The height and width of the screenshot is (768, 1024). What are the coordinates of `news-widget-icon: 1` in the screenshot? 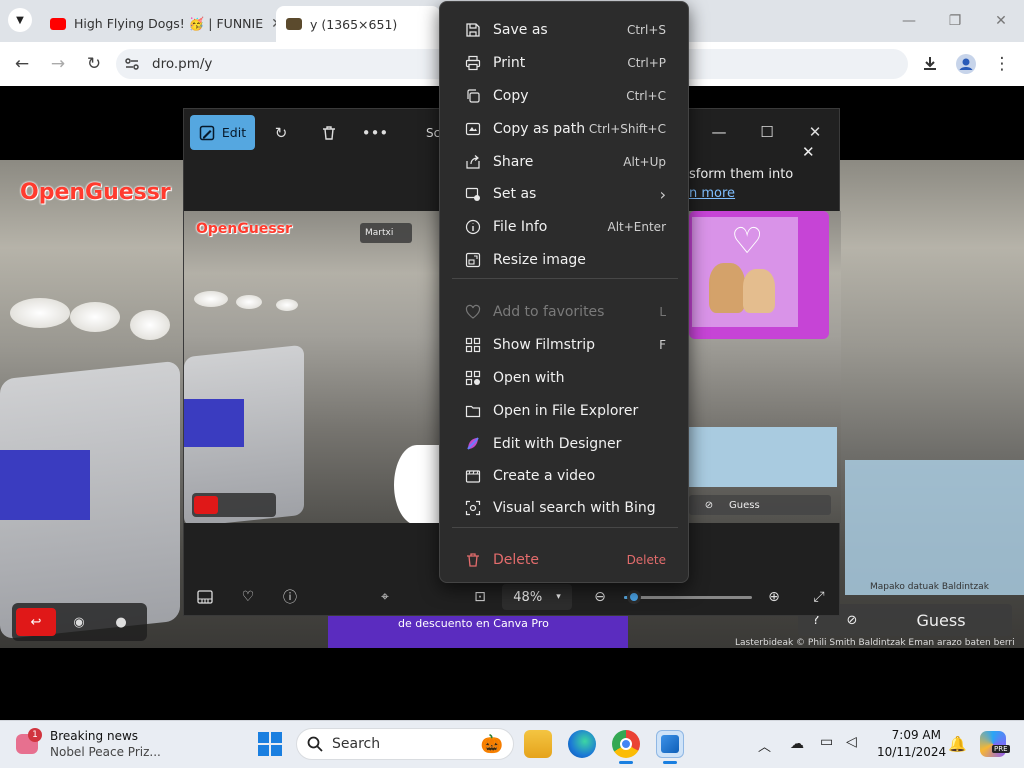 It's located at (30, 742).